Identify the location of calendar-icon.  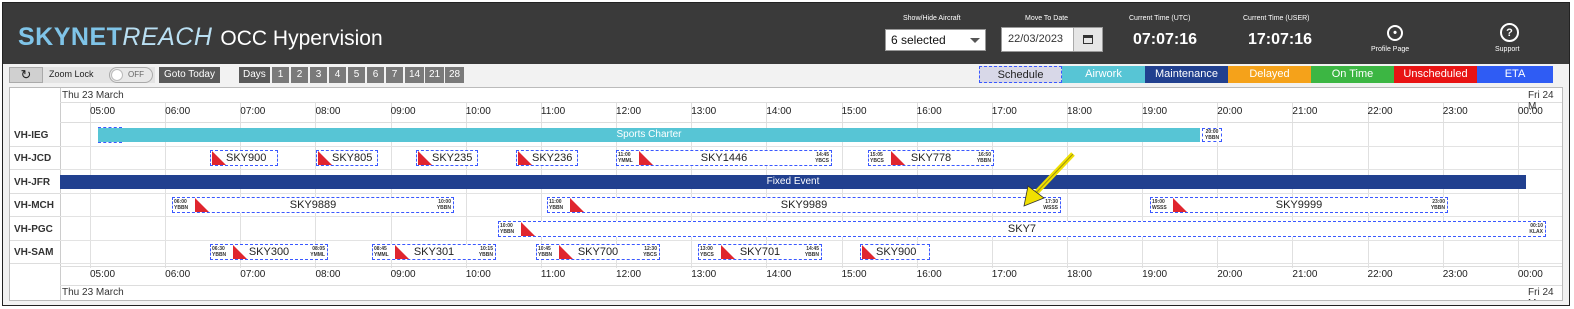
(1088, 39).